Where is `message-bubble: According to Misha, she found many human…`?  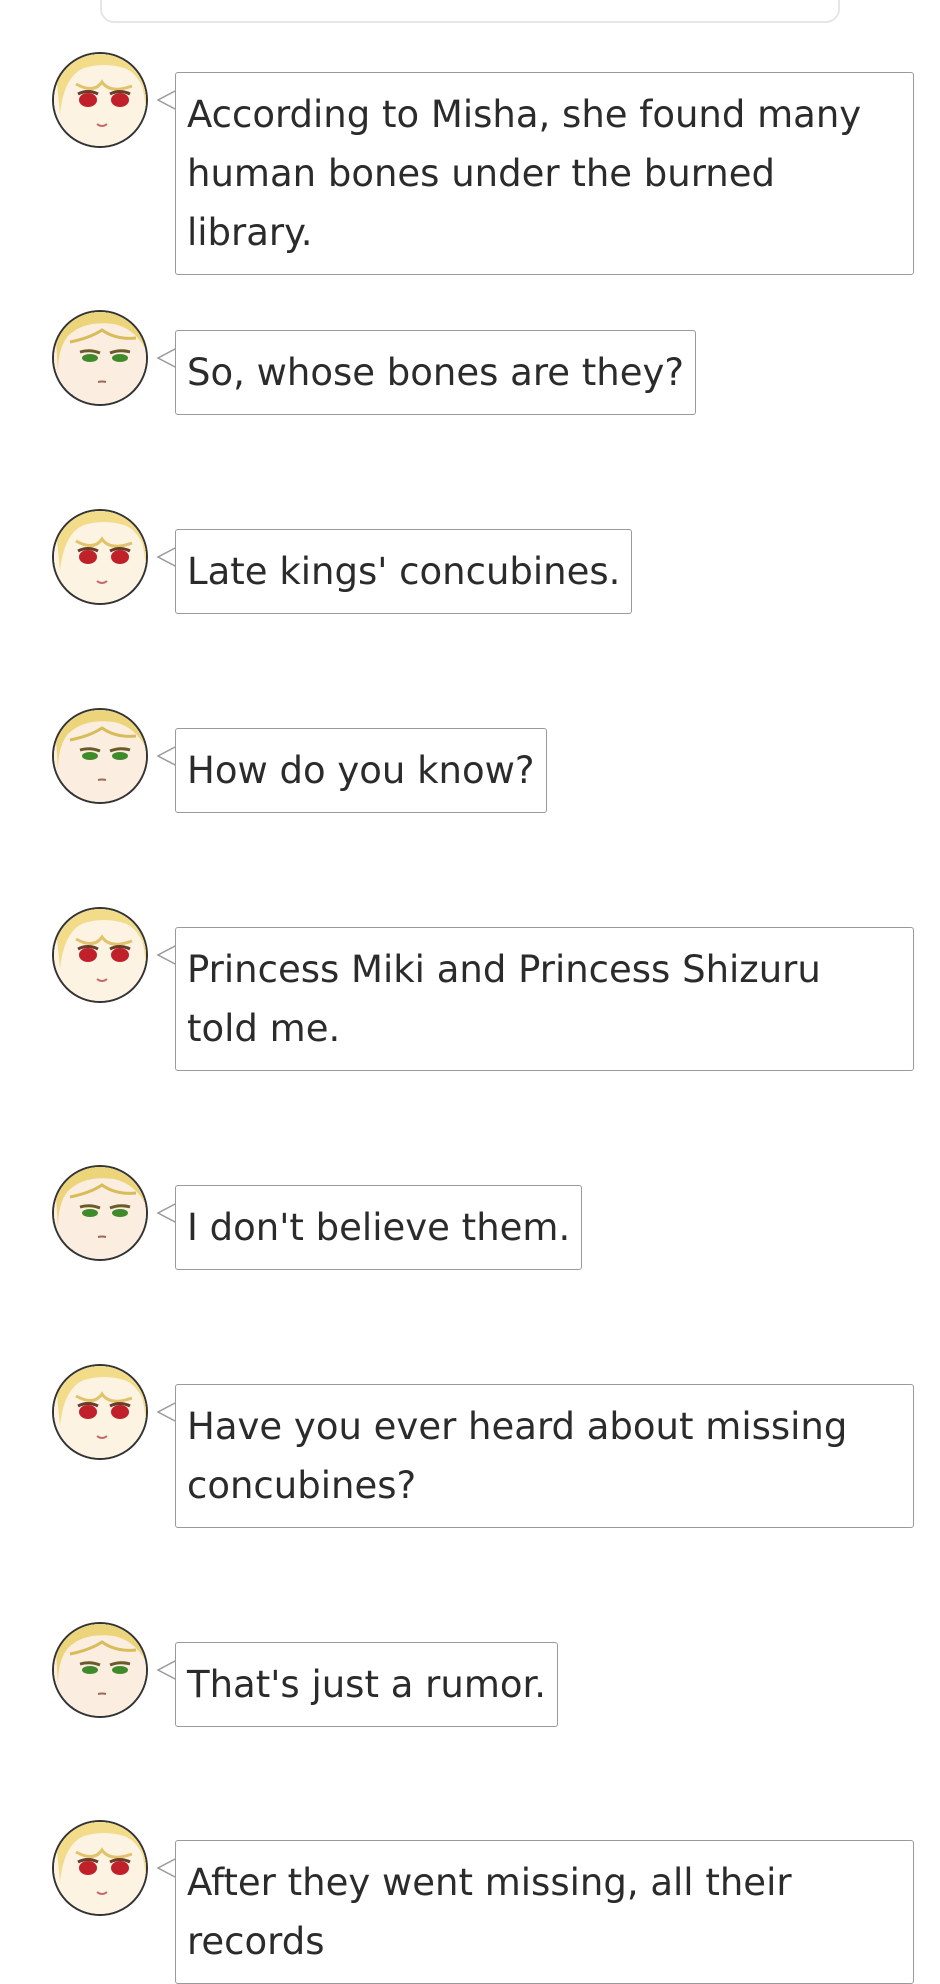
message-bubble: According to Misha, she found many human… is located at coordinates (544, 173).